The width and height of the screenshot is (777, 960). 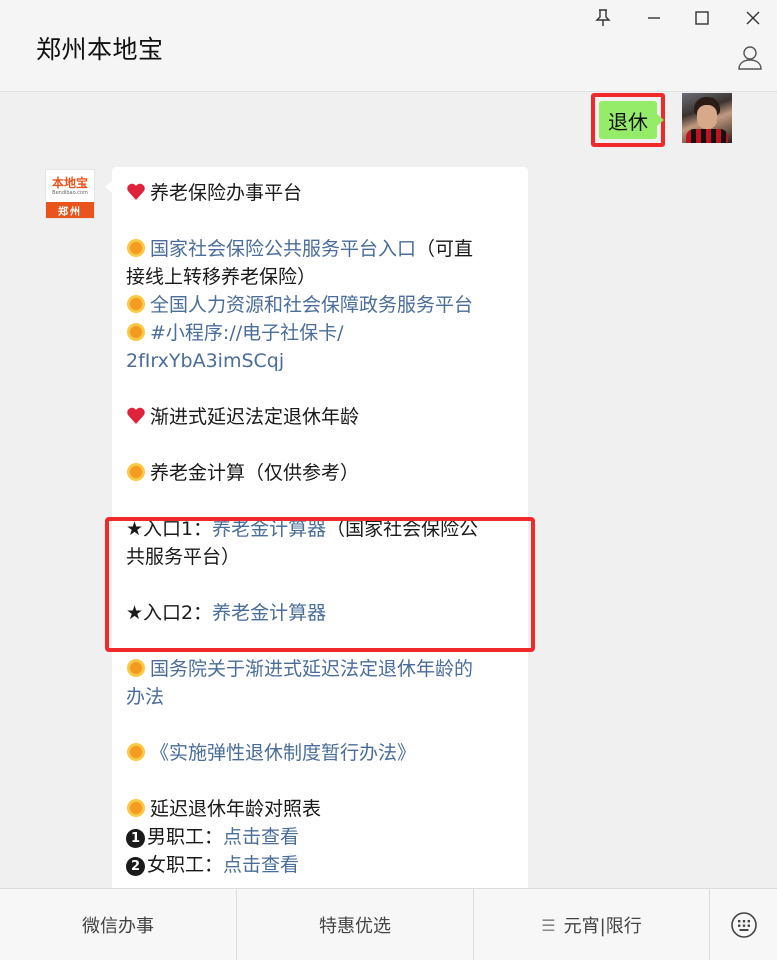 What do you see at coordinates (261, 837) in the screenshot?
I see `link-male-table: 点击查看` at bounding box center [261, 837].